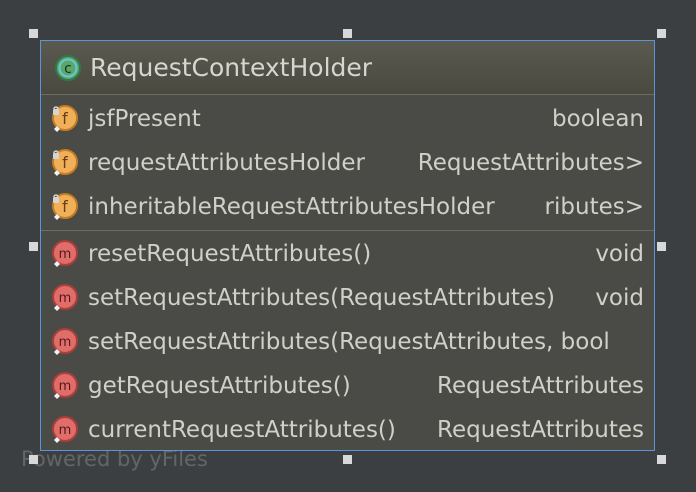 The width and height of the screenshot is (696, 492). Describe the element at coordinates (219, 386) in the screenshot. I see `method-name: getRequestAttributes()` at that location.